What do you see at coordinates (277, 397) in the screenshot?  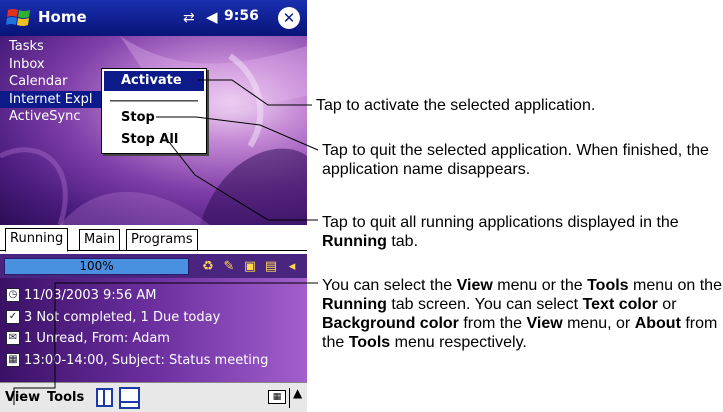 I see `keyboard-icon: ▦` at bounding box center [277, 397].